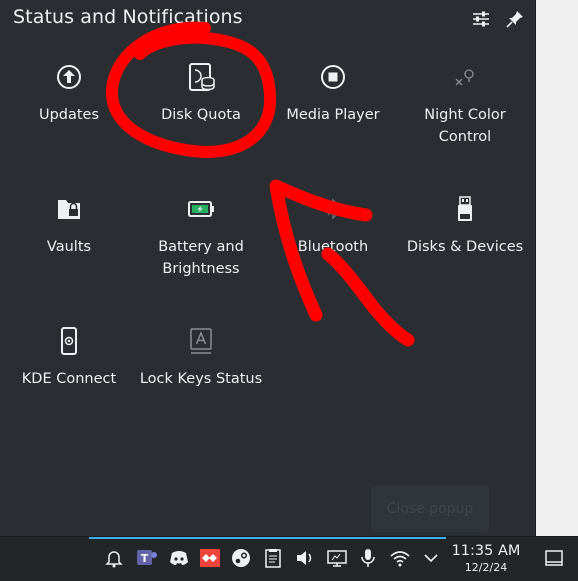  Describe the element at coordinates (69, 209) in the screenshot. I see `vault-icon` at that location.